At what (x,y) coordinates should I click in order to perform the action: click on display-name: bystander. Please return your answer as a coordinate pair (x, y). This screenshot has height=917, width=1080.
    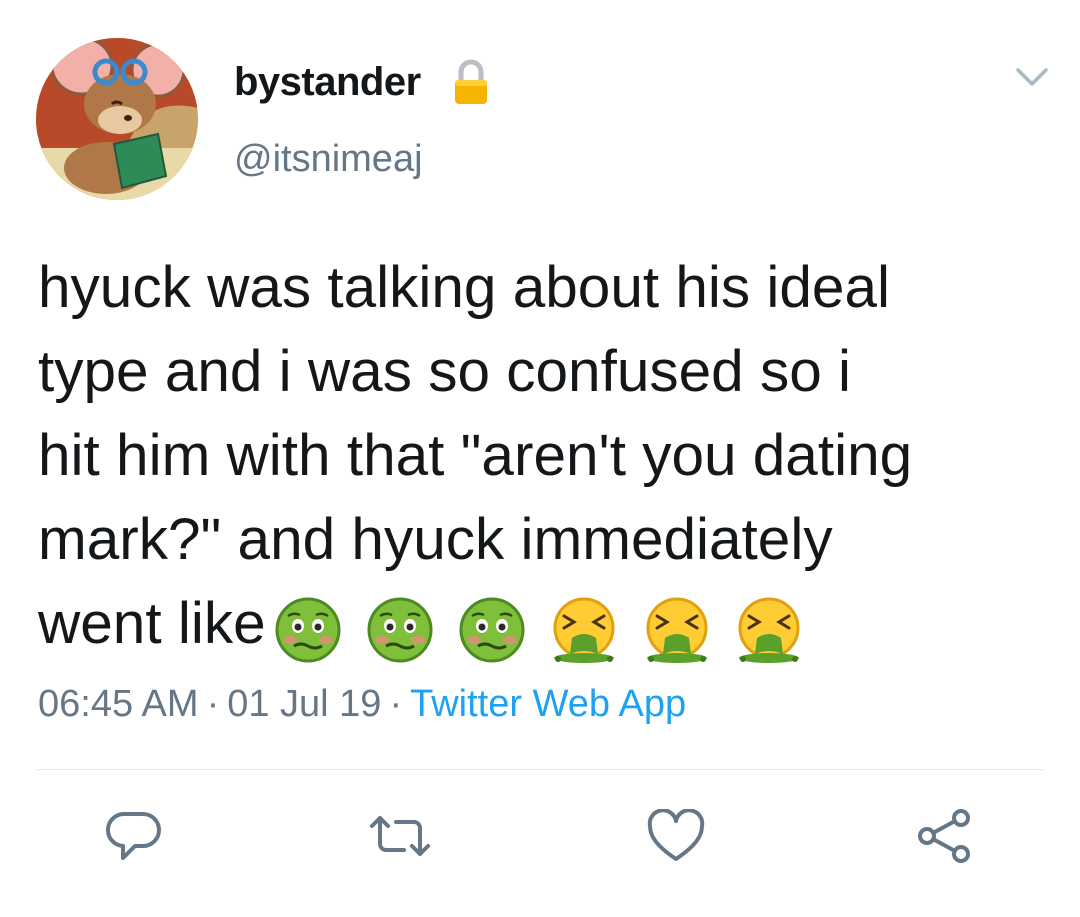
    Looking at the image, I should click on (327, 82).